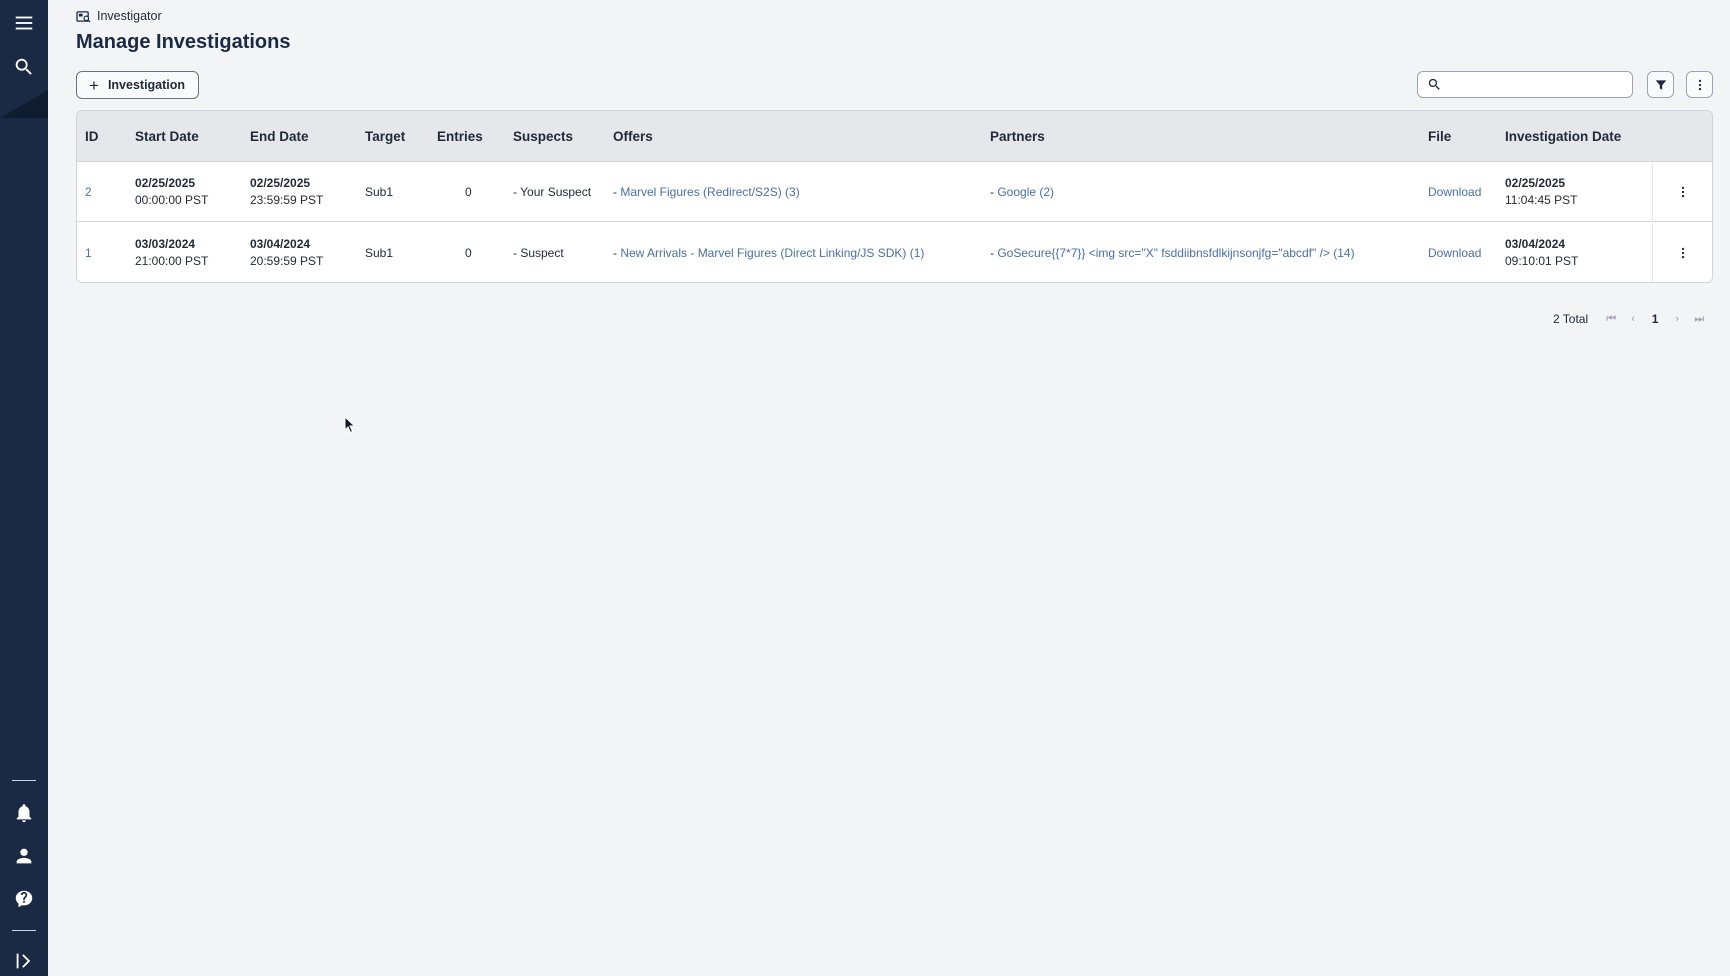 This screenshot has height=976, width=1730. I want to click on sidebar-accent, so click(24, 104).